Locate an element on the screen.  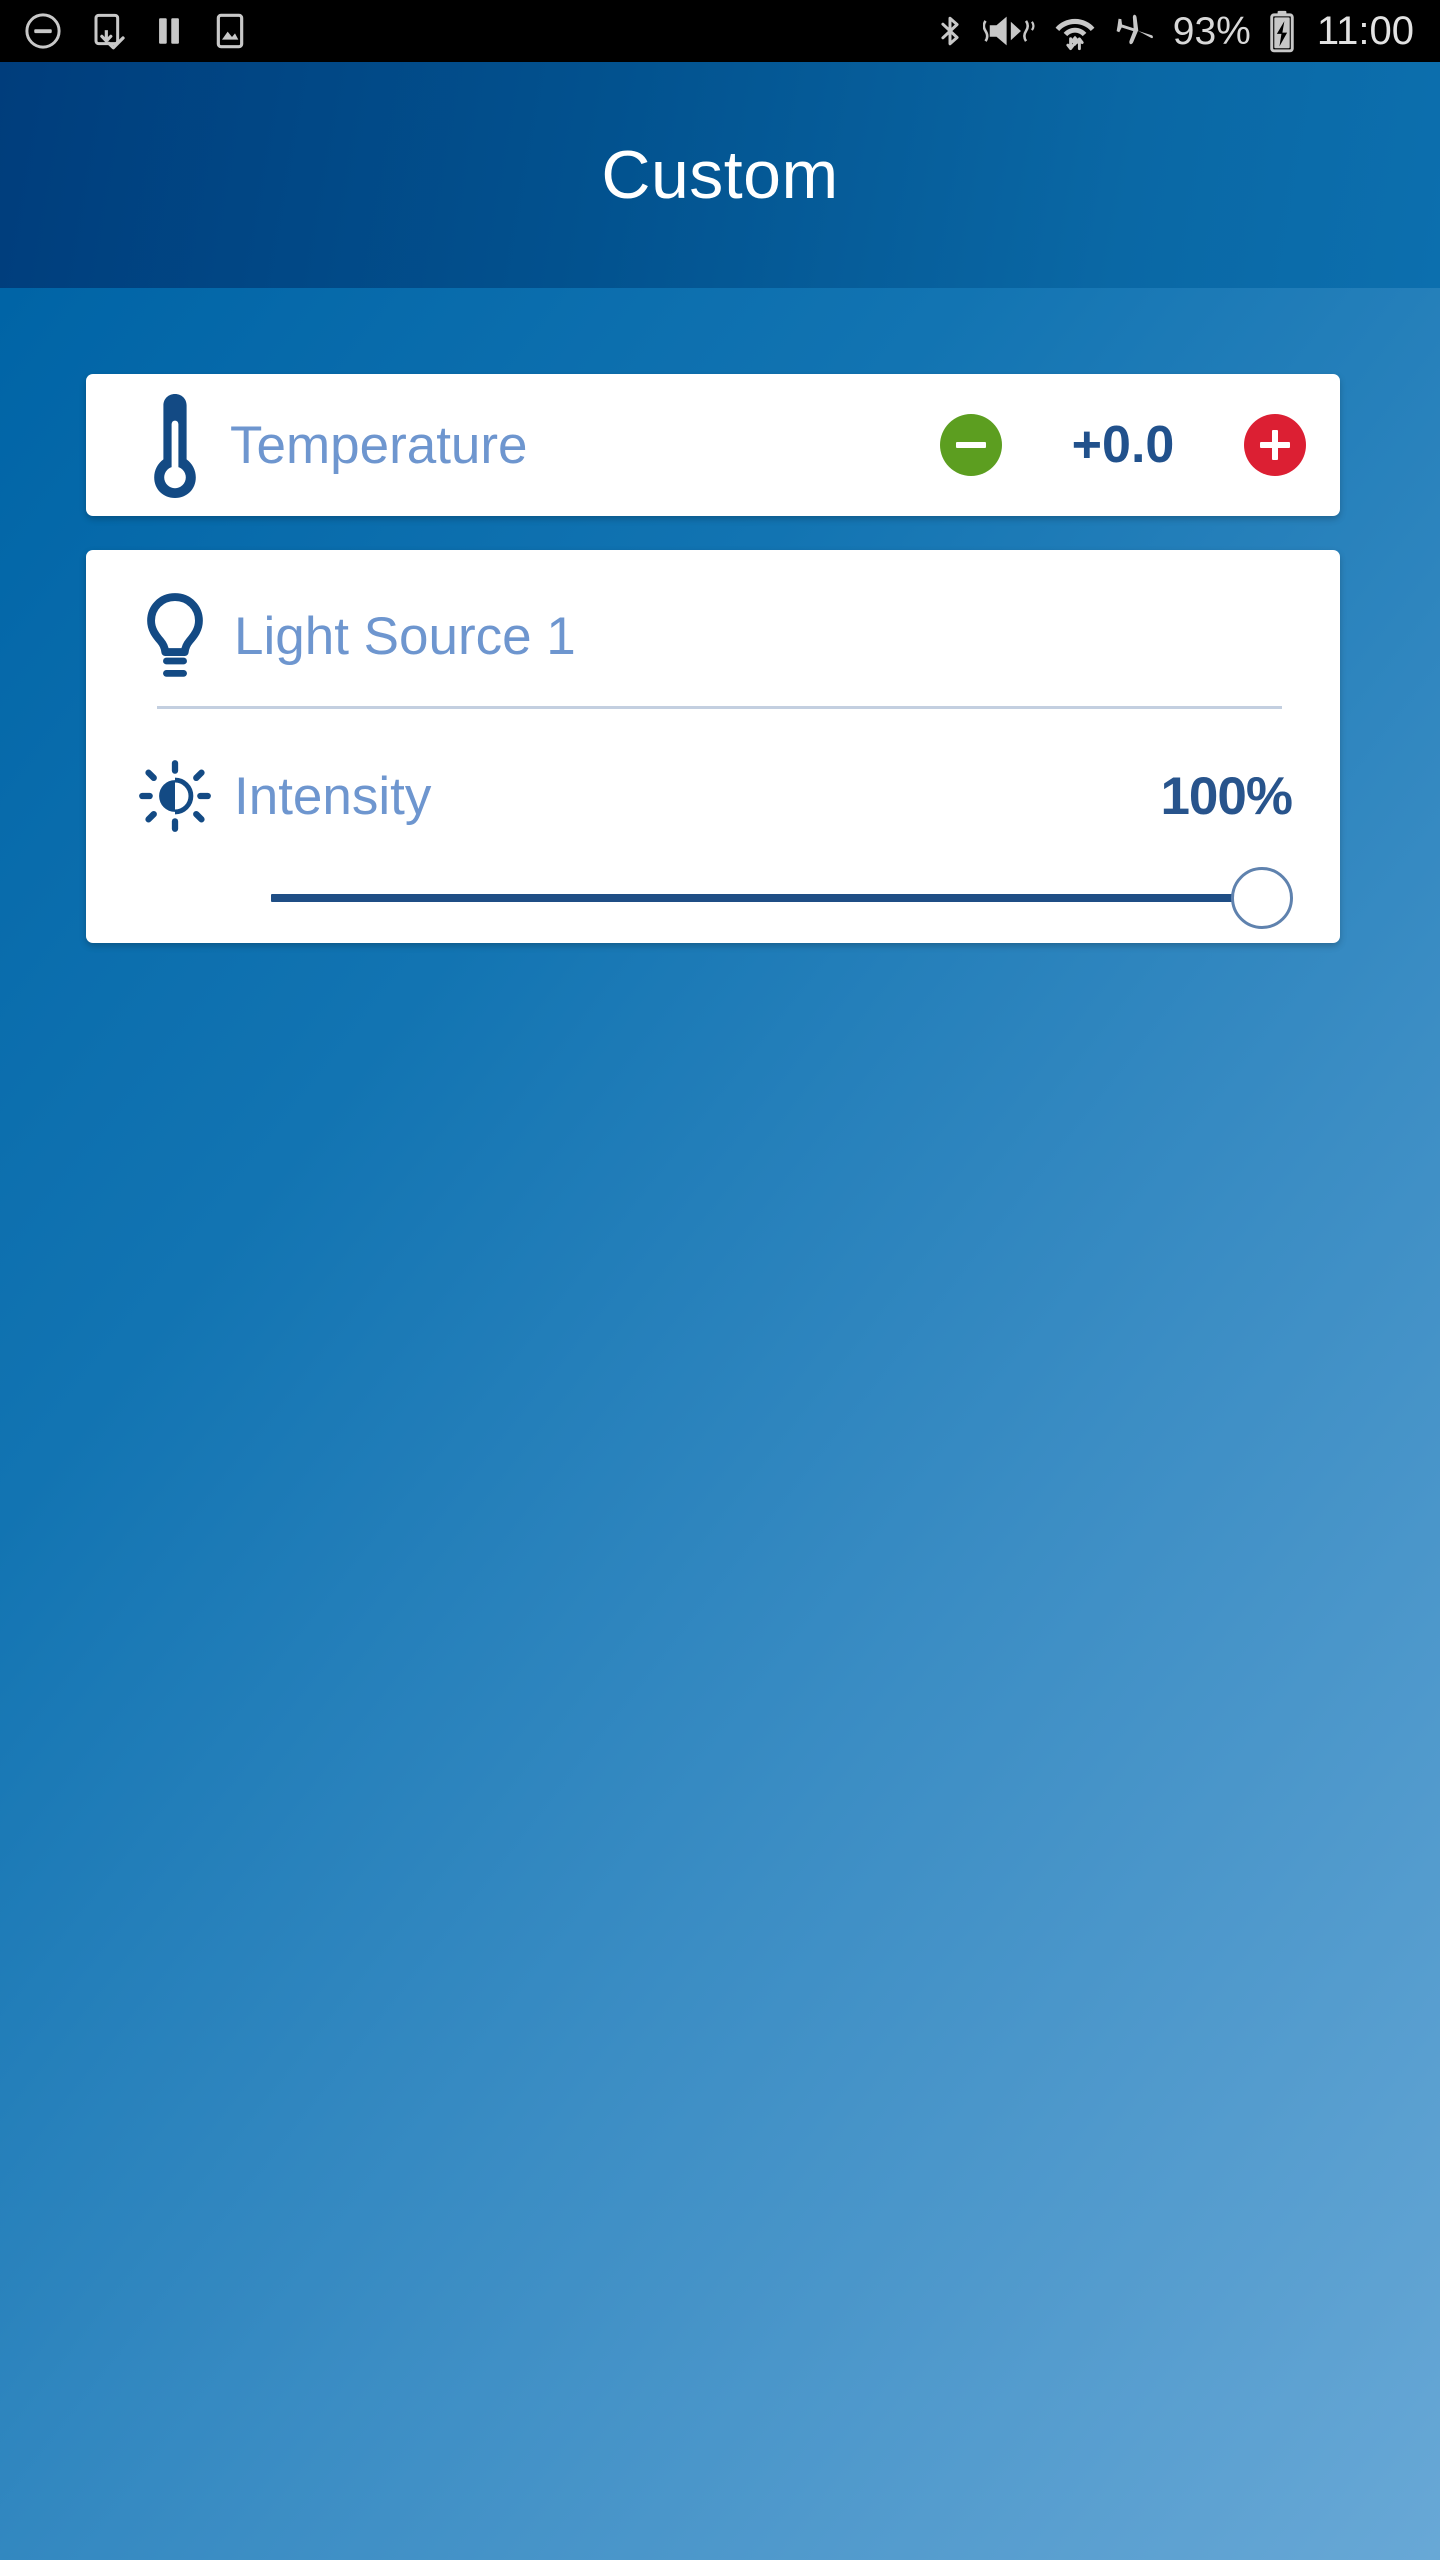
intensity-value: 100% is located at coordinates (1226, 796).